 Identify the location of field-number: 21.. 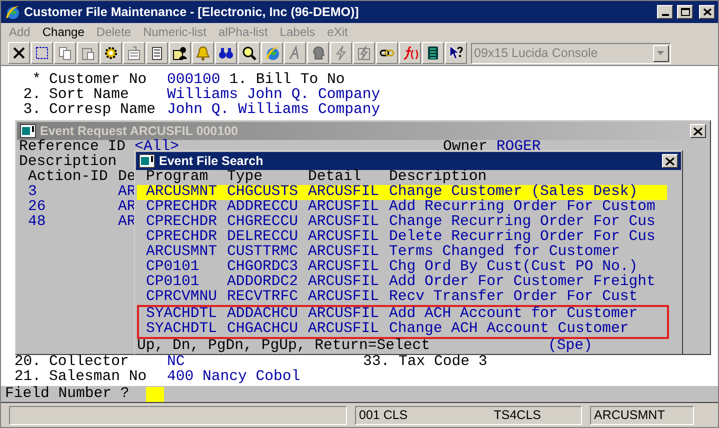
(27, 377).